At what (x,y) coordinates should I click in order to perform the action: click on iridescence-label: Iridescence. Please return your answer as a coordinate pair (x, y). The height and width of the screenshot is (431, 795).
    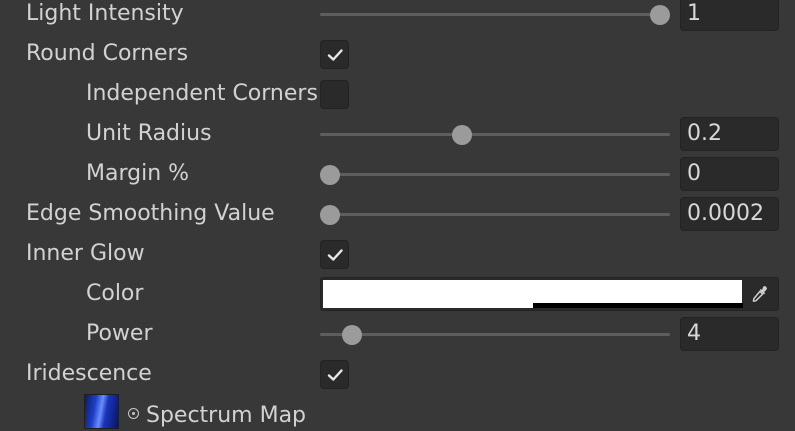
    Looking at the image, I should click on (89, 373).